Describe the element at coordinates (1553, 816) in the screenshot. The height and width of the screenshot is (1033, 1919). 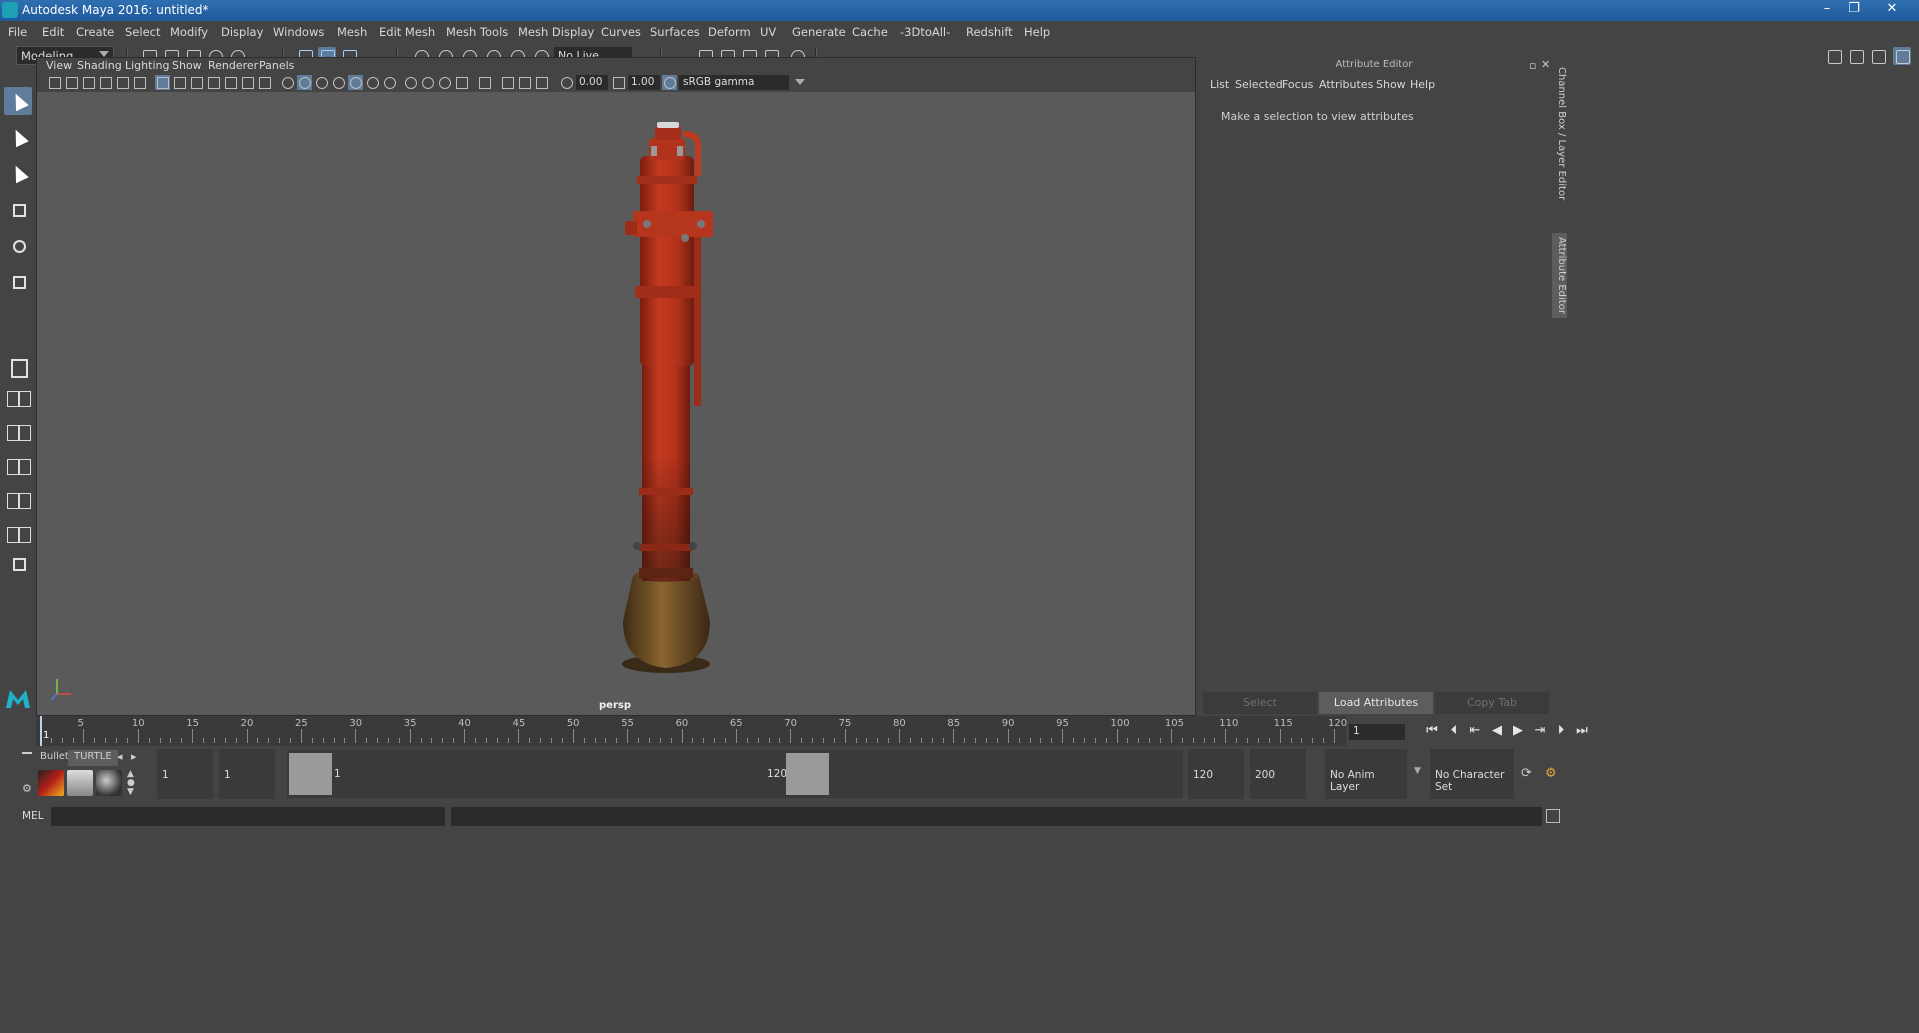
I see `script-editor-icon` at that location.